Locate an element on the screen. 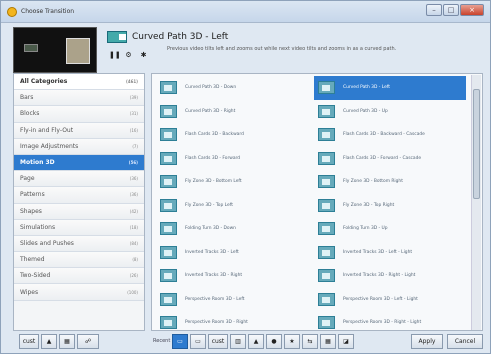 This screenshot has height=354, width=491. transition-label: Curved Path 3D - Left is located at coordinates (366, 88).